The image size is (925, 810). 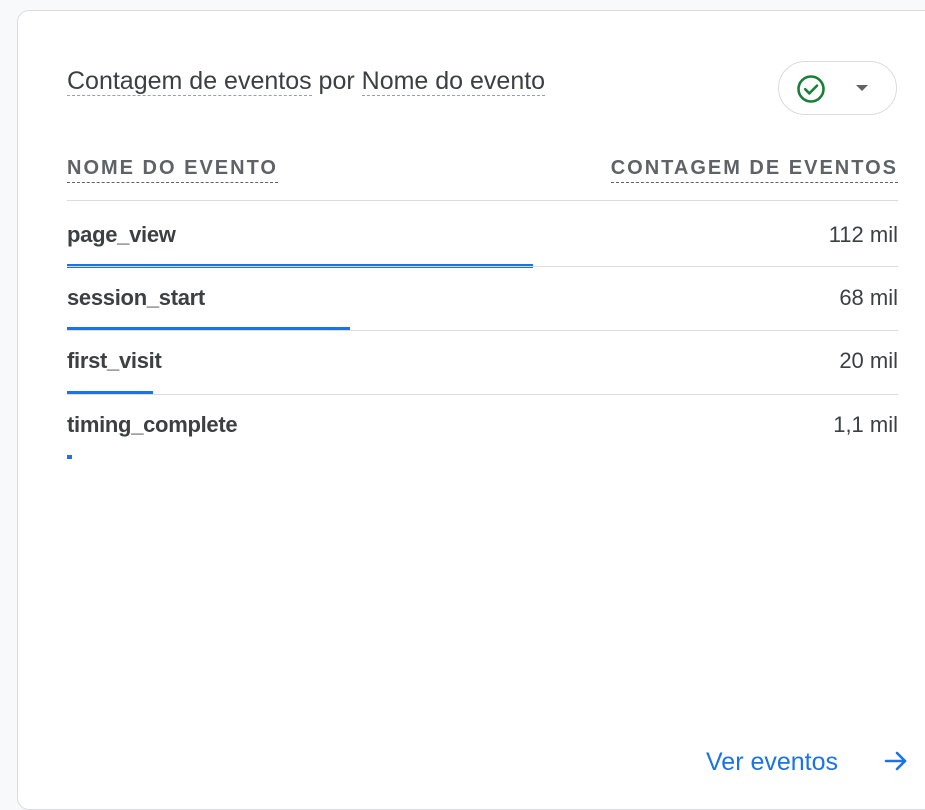 I want to click on caret-down-icon, so click(x=862, y=88).